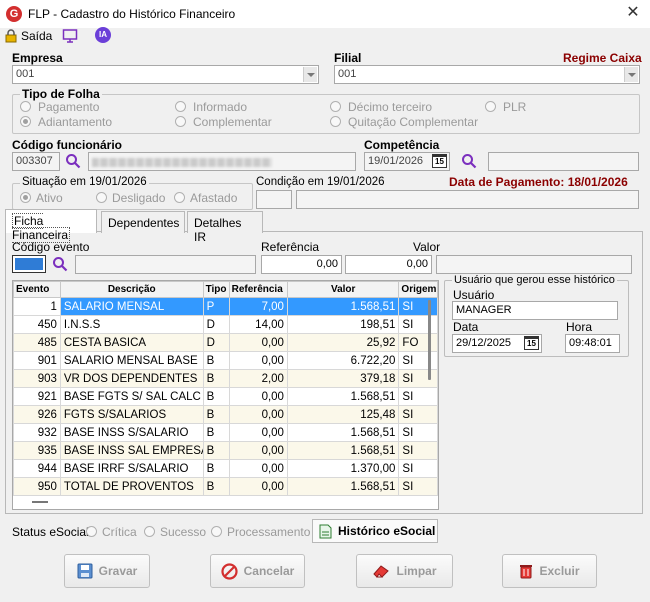  What do you see at coordinates (487, 74) in the screenshot?
I see `filial-select: 001` at bounding box center [487, 74].